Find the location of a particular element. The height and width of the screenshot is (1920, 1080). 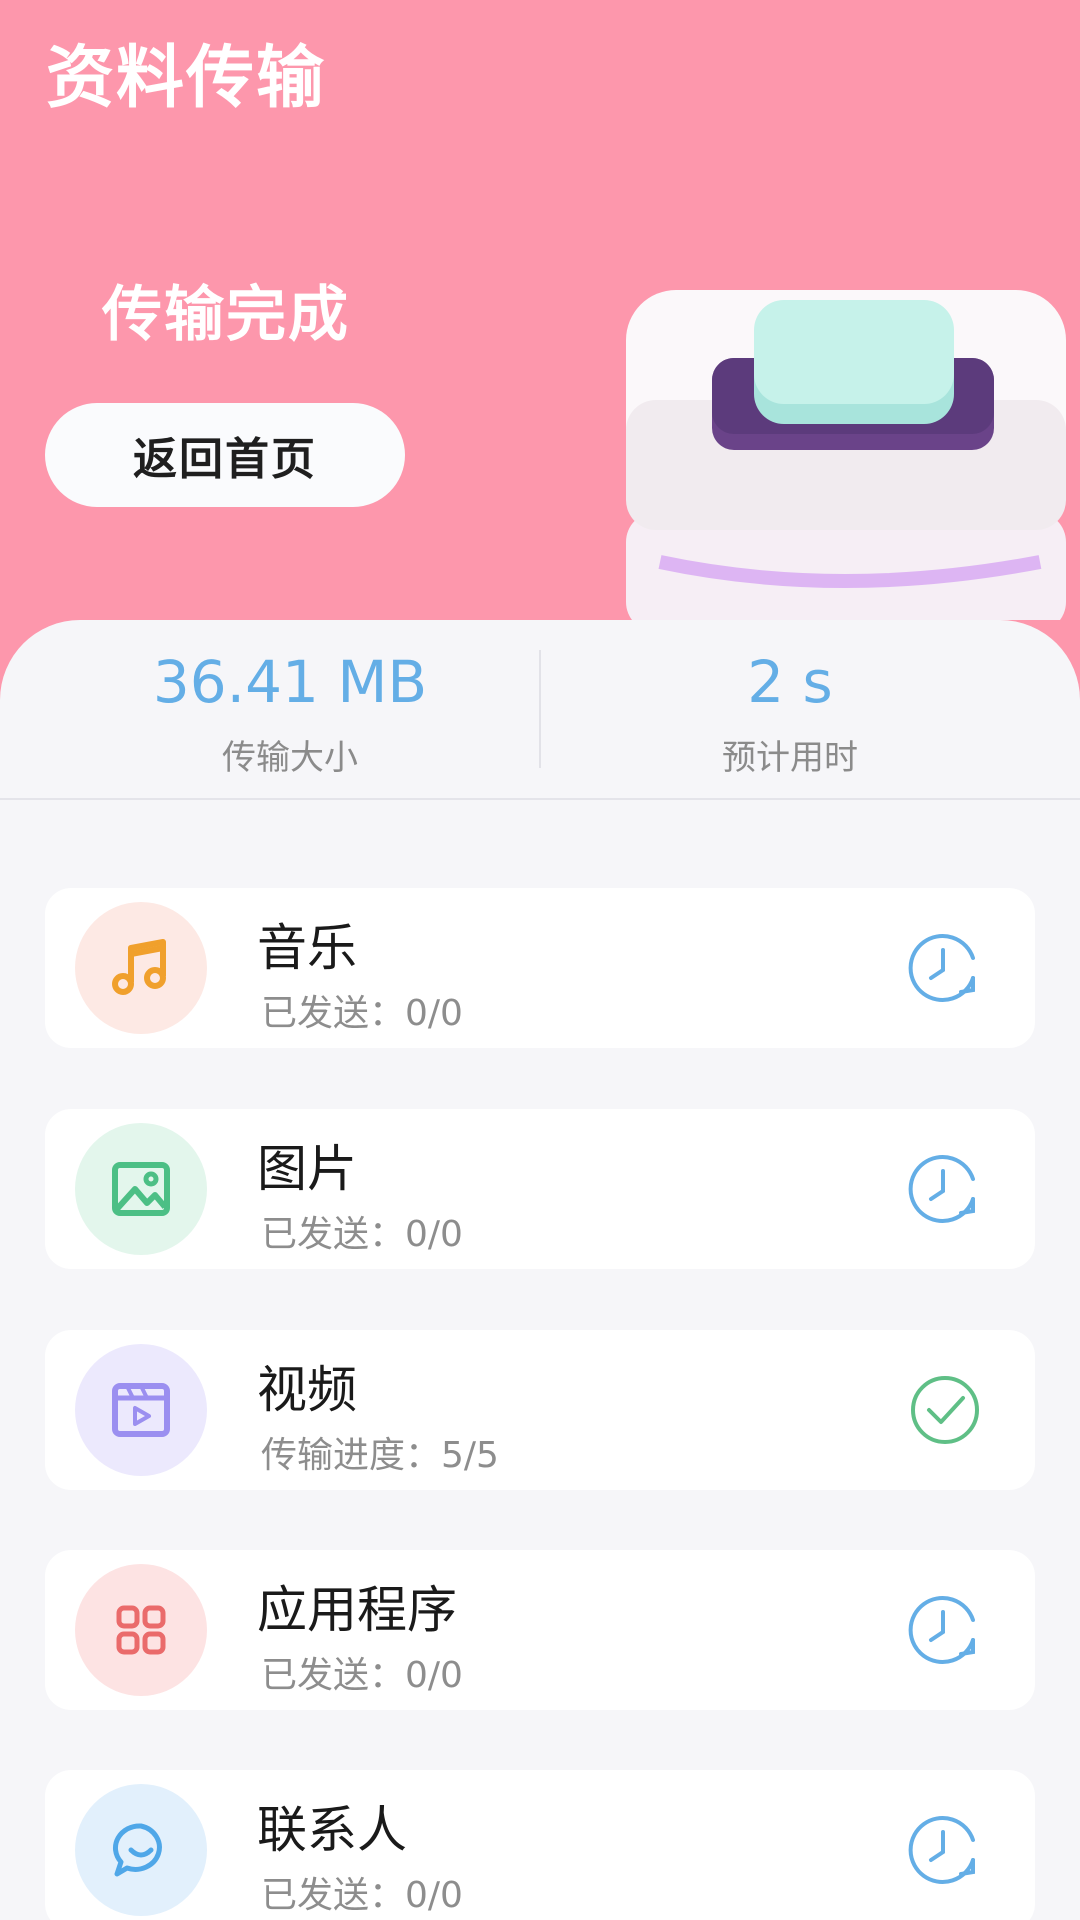

music-icon-circle is located at coordinates (141, 968).